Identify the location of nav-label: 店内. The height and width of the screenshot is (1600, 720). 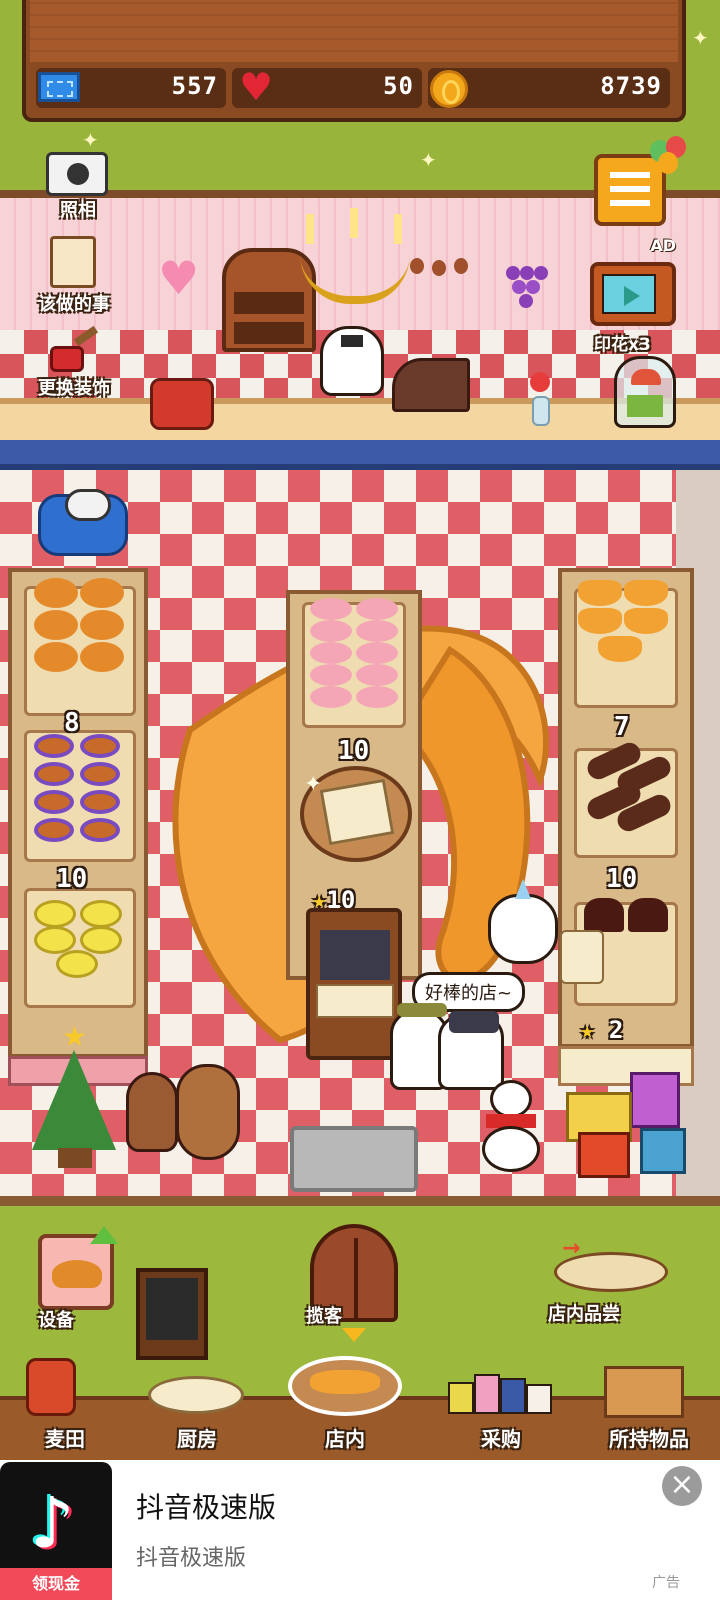
(345, 1439).